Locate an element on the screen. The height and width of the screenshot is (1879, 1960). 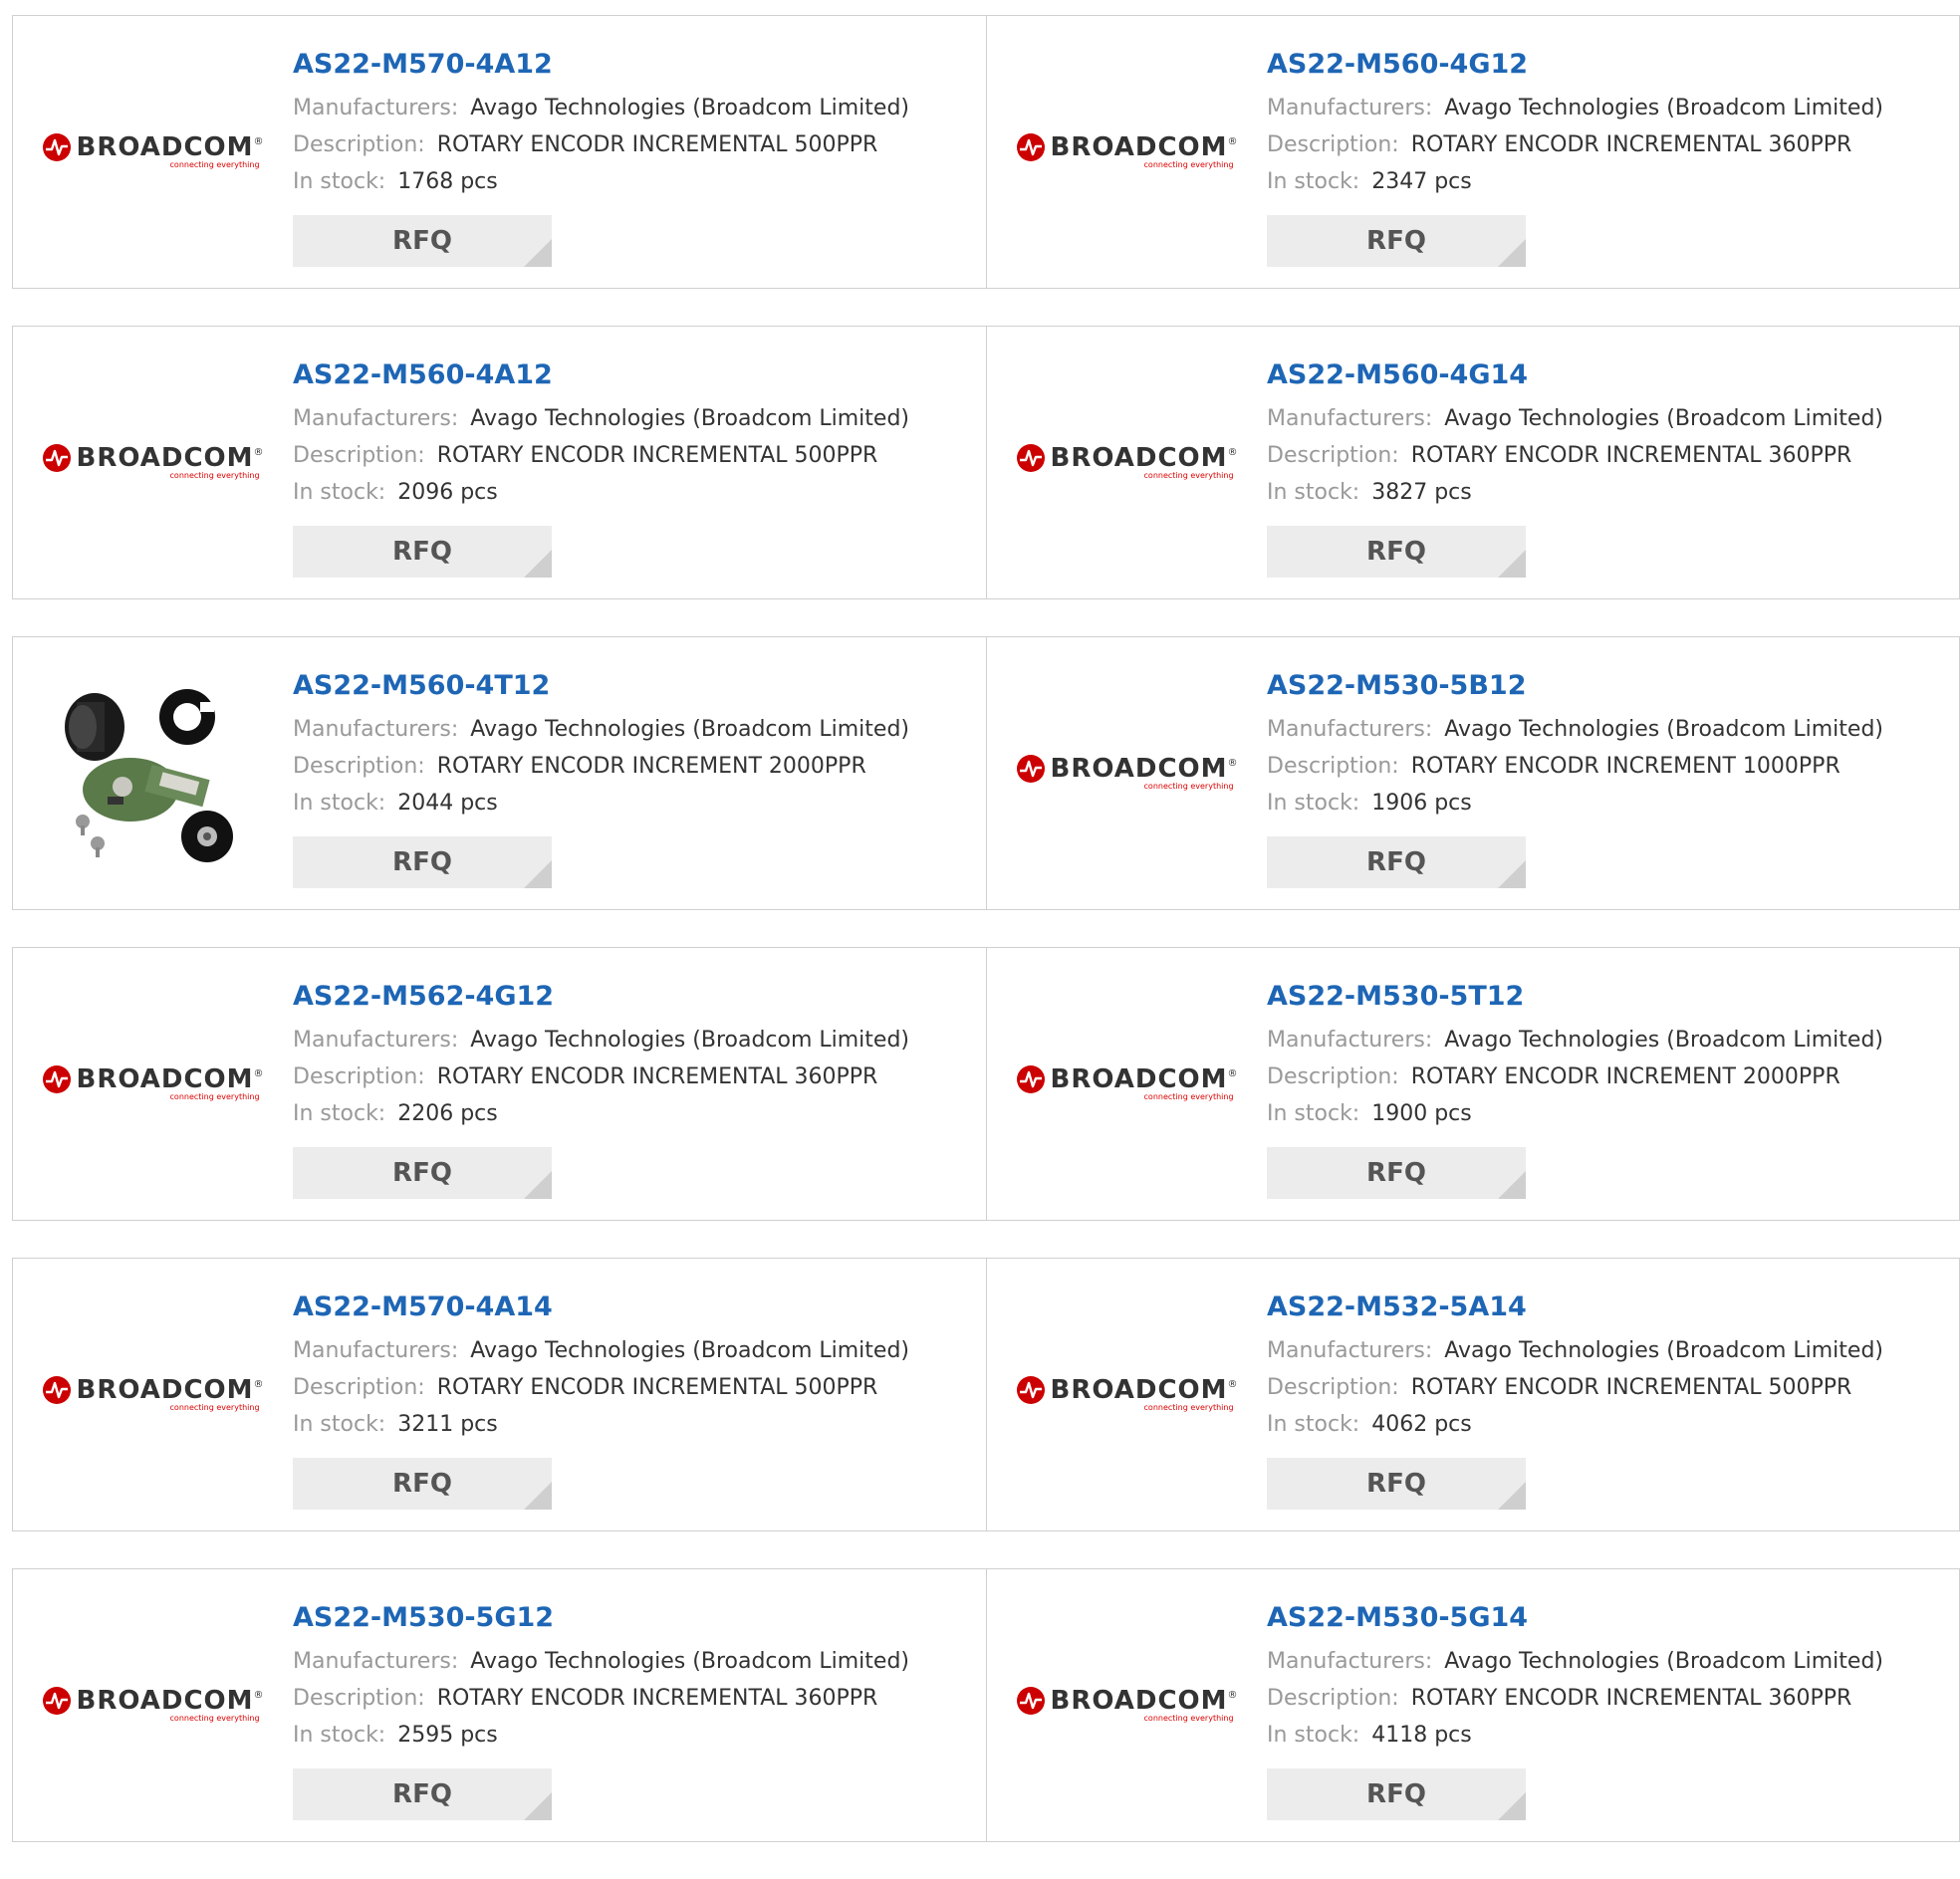
part-number-link: AS22-M560-4G12 is located at coordinates (1575, 65).